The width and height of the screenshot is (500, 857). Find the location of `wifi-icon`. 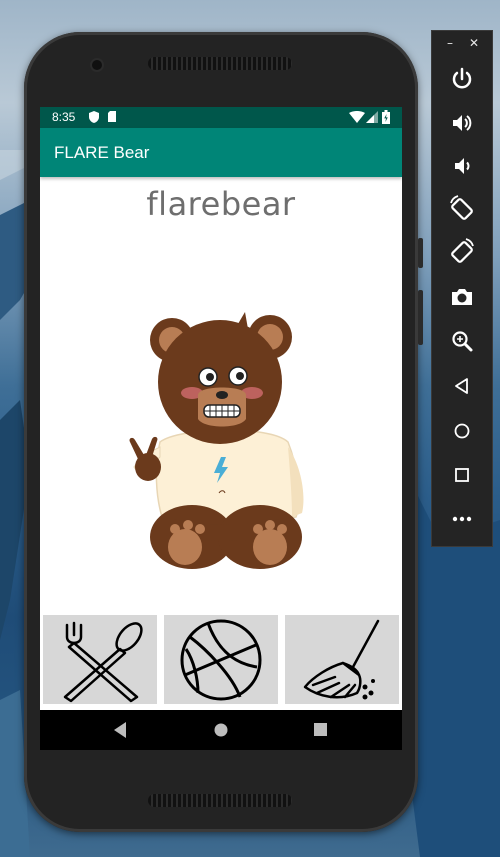

wifi-icon is located at coordinates (357, 117).